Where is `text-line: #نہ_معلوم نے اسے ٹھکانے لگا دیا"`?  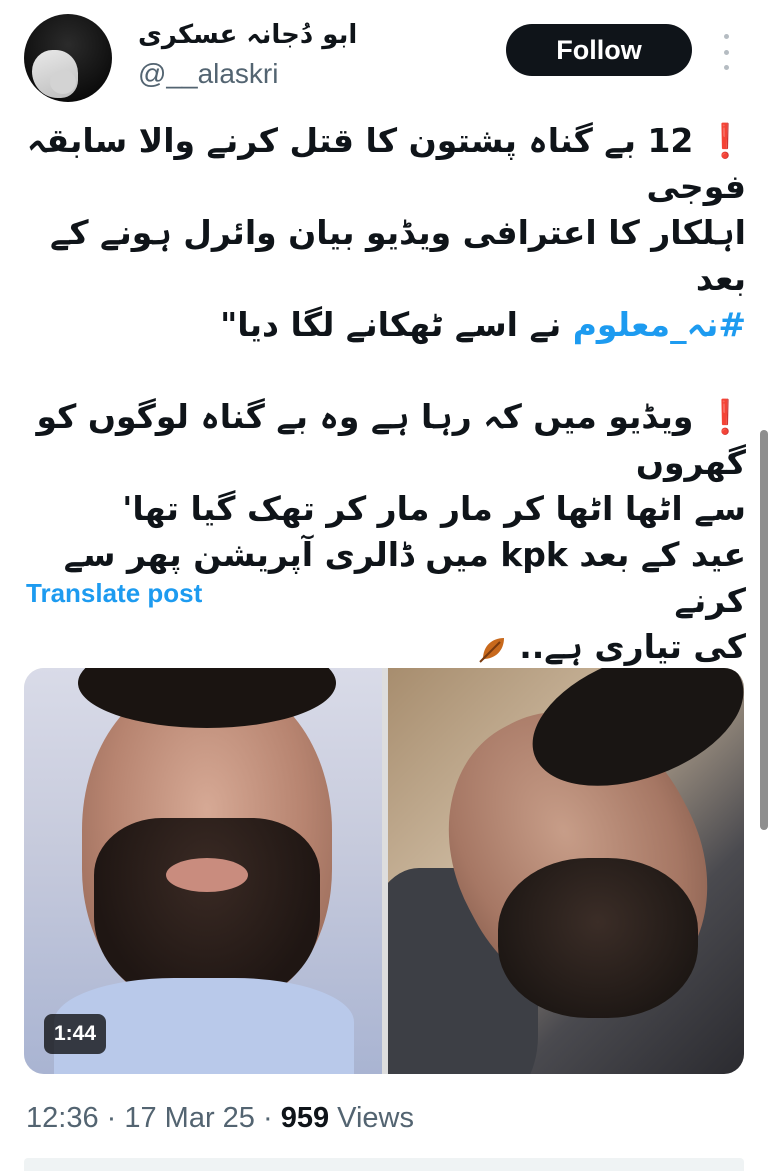 text-line: #نہ_معلوم نے اسے ٹھکانے لگا دیا" is located at coordinates (383, 325).